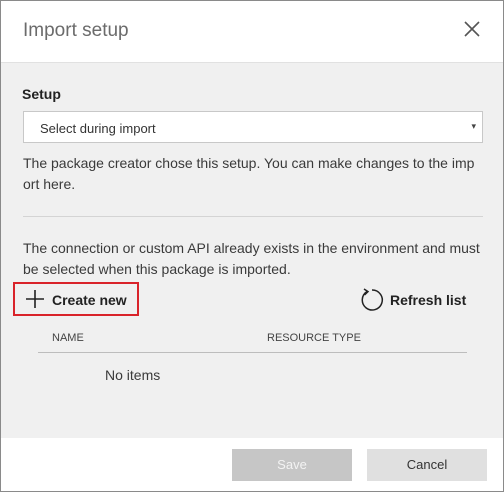 The height and width of the screenshot is (492, 504). Describe the element at coordinates (314, 338) in the screenshot. I see `column-header-resource-type: RESOURCE TYPE` at that location.